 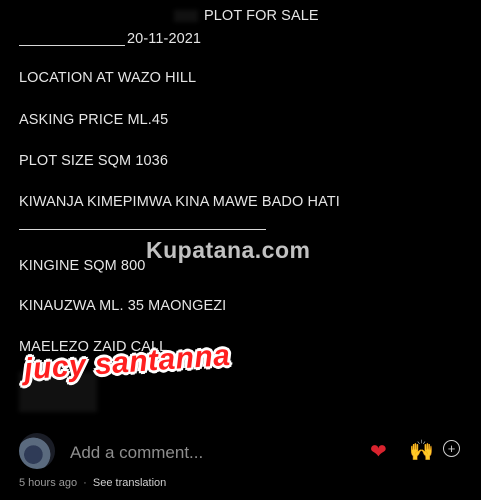 I want to click on heart-icon: ❤, so click(x=378, y=451).